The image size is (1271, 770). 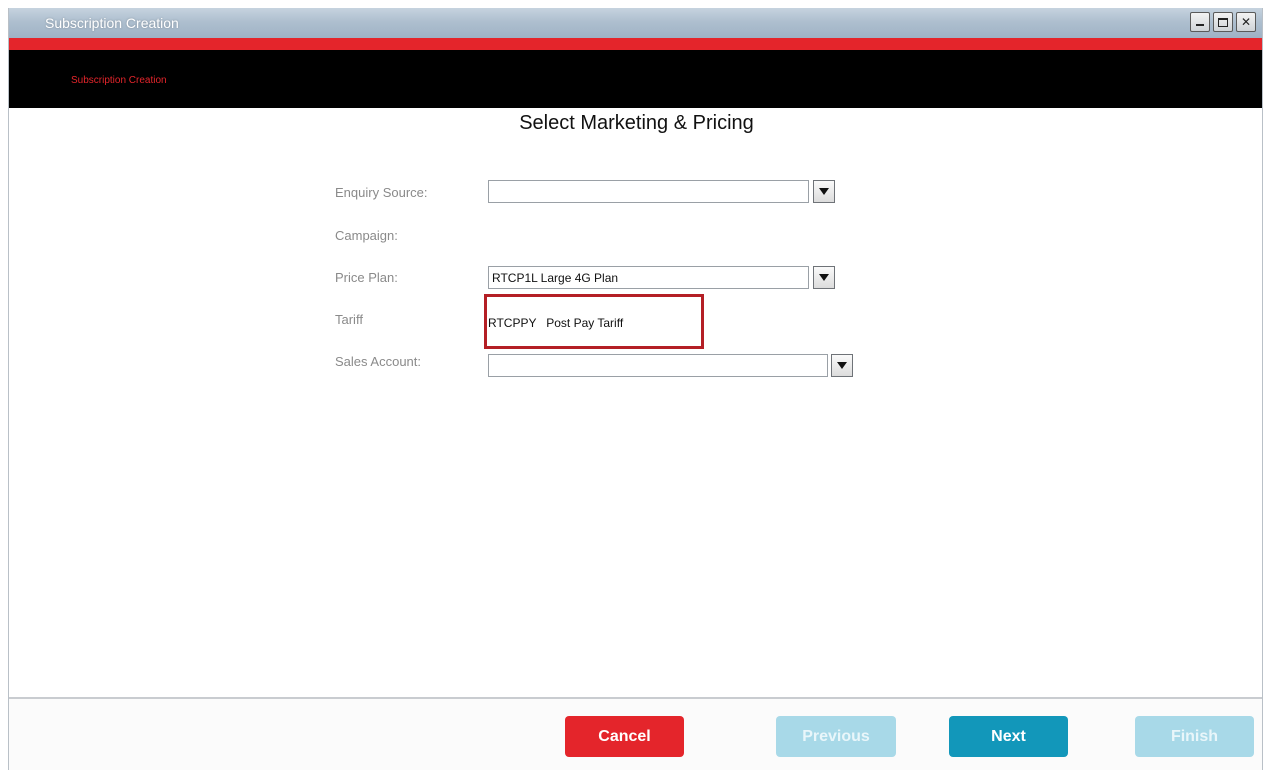 What do you see at coordinates (112, 23) in the screenshot?
I see `window-title: Subscription Creation` at bounding box center [112, 23].